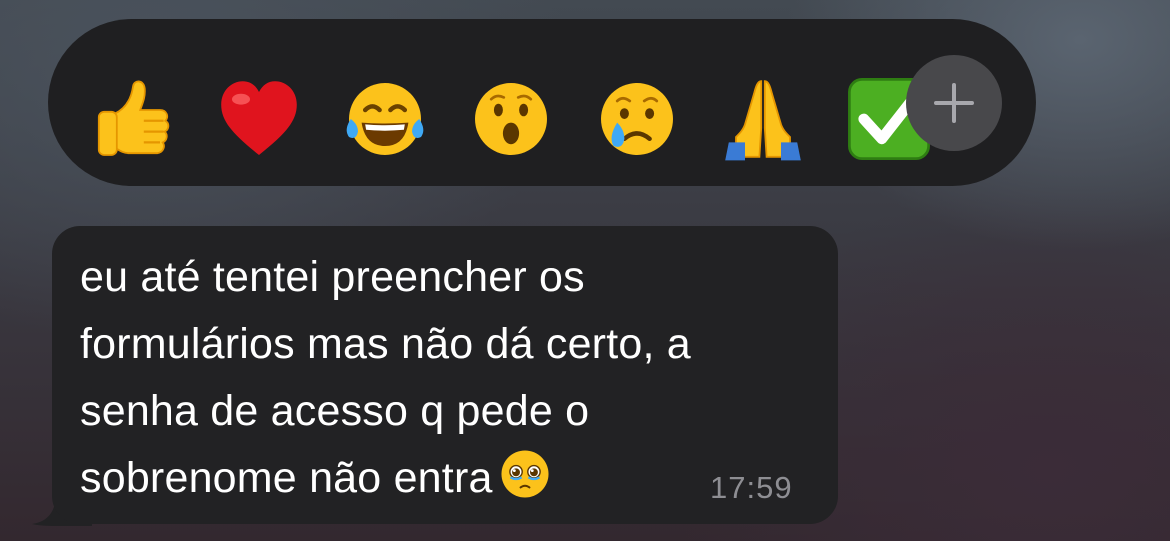 The image size is (1170, 541). Describe the element at coordinates (511, 119) in the screenshot. I see `open-mouth-face-icon` at that location.